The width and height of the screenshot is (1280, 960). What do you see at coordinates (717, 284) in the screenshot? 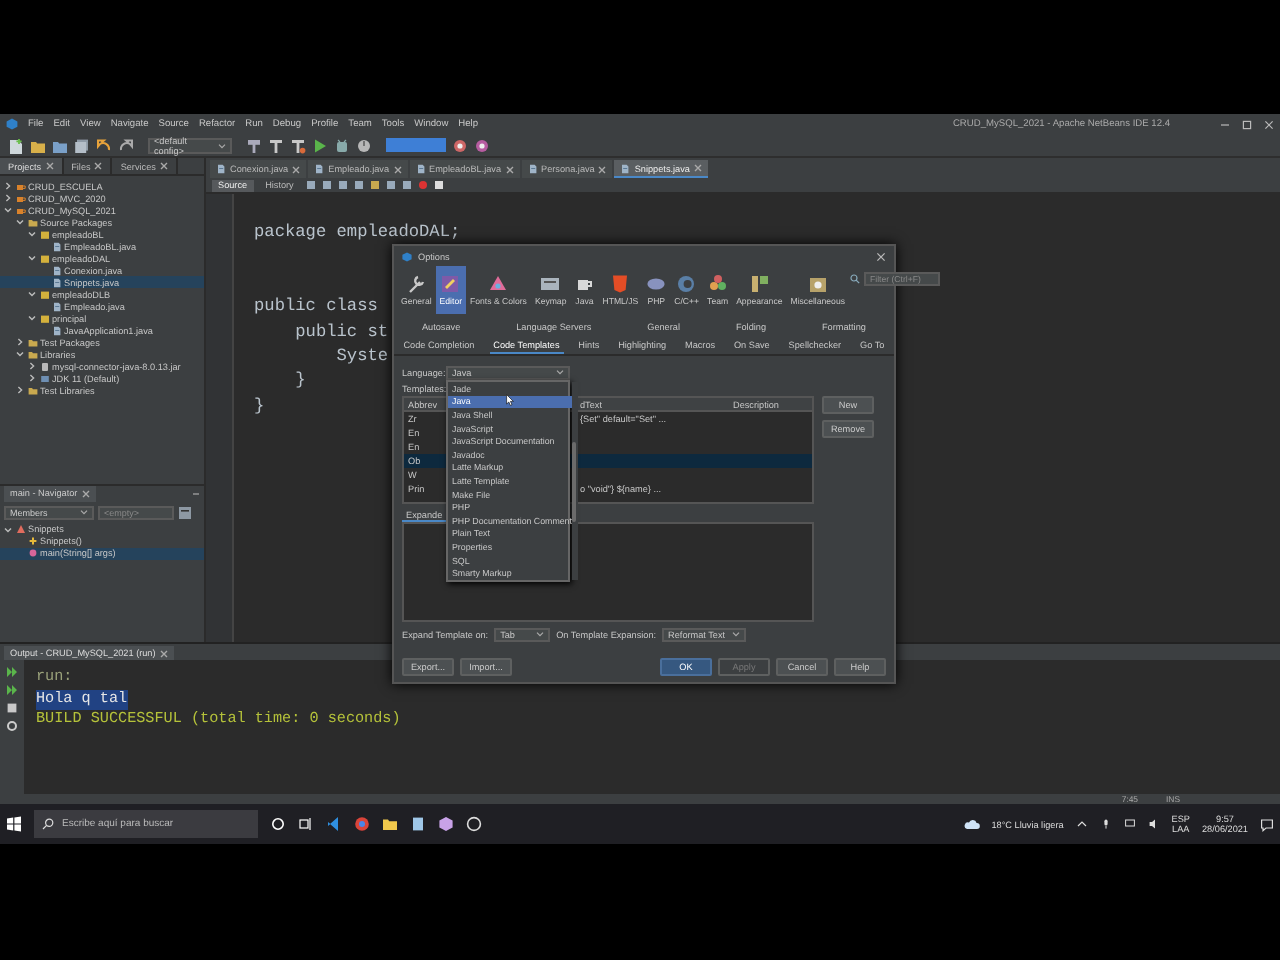
I see `people-icon` at bounding box center [717, 284].